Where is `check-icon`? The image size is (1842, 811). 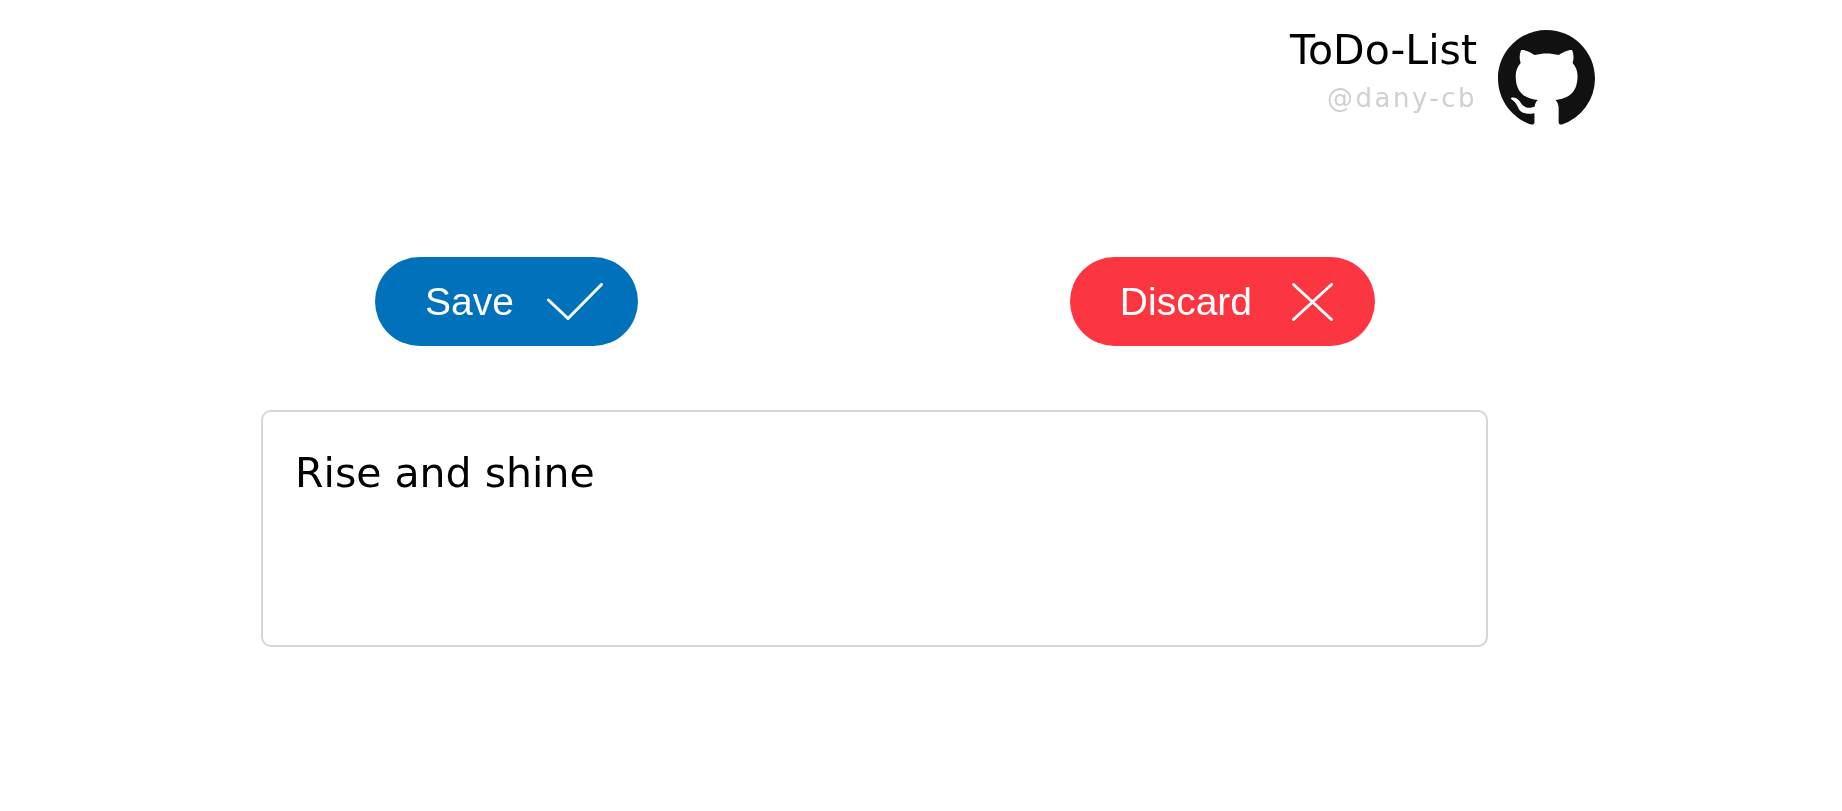 check-icon is located at coordinates (574, 301).